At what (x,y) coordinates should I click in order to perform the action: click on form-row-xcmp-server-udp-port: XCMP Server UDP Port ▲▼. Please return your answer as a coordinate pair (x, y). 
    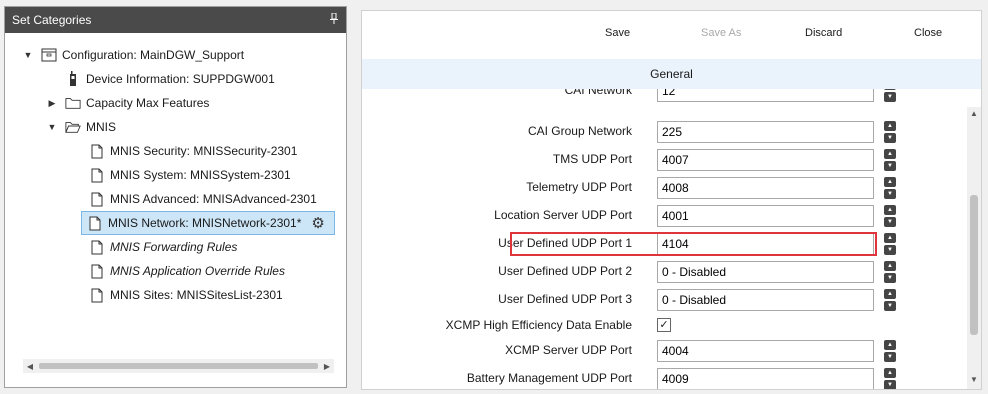
    Looking at the image, I should click on (664, 351).